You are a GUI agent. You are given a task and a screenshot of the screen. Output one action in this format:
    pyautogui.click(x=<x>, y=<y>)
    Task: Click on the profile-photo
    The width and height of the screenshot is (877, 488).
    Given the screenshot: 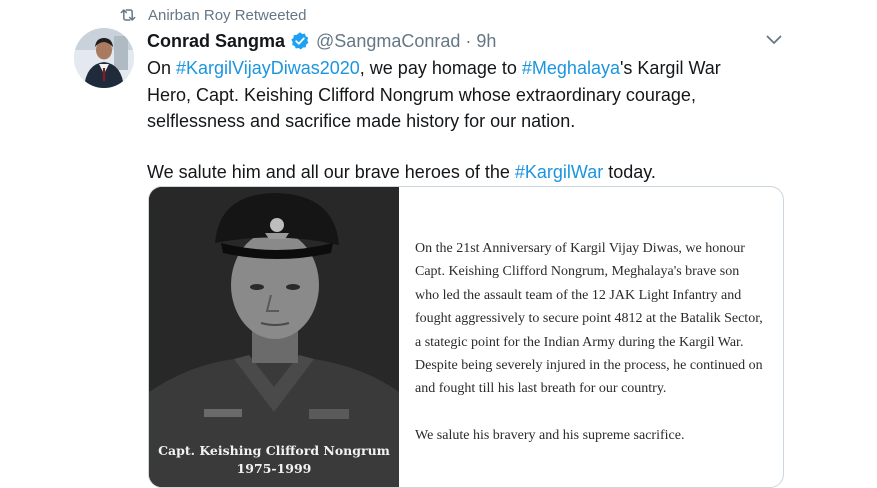 What is the action you would take?
    pyautogui.click(x=104, y=58)
    